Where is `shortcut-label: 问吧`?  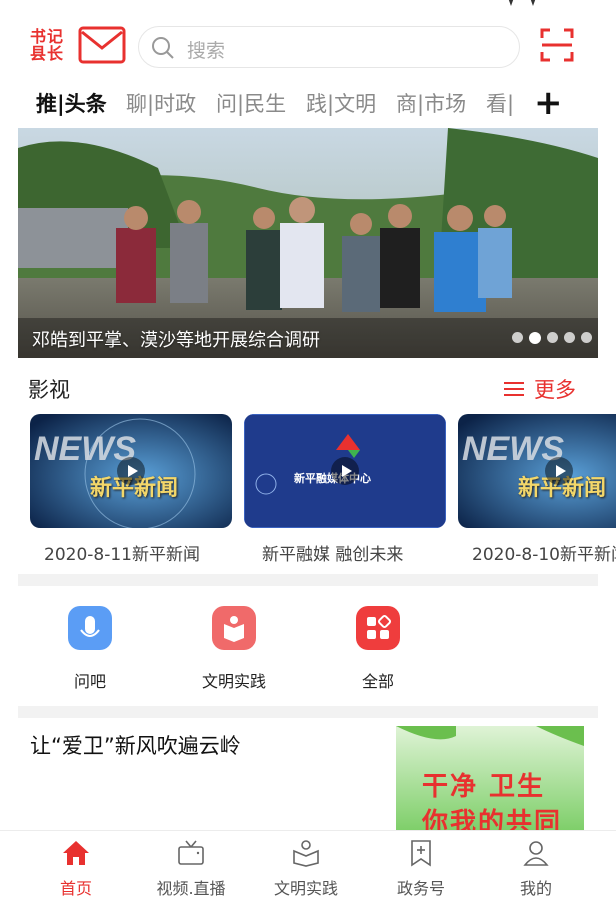 shortcut-label: 问吧 is located at coordinates (89, 681).